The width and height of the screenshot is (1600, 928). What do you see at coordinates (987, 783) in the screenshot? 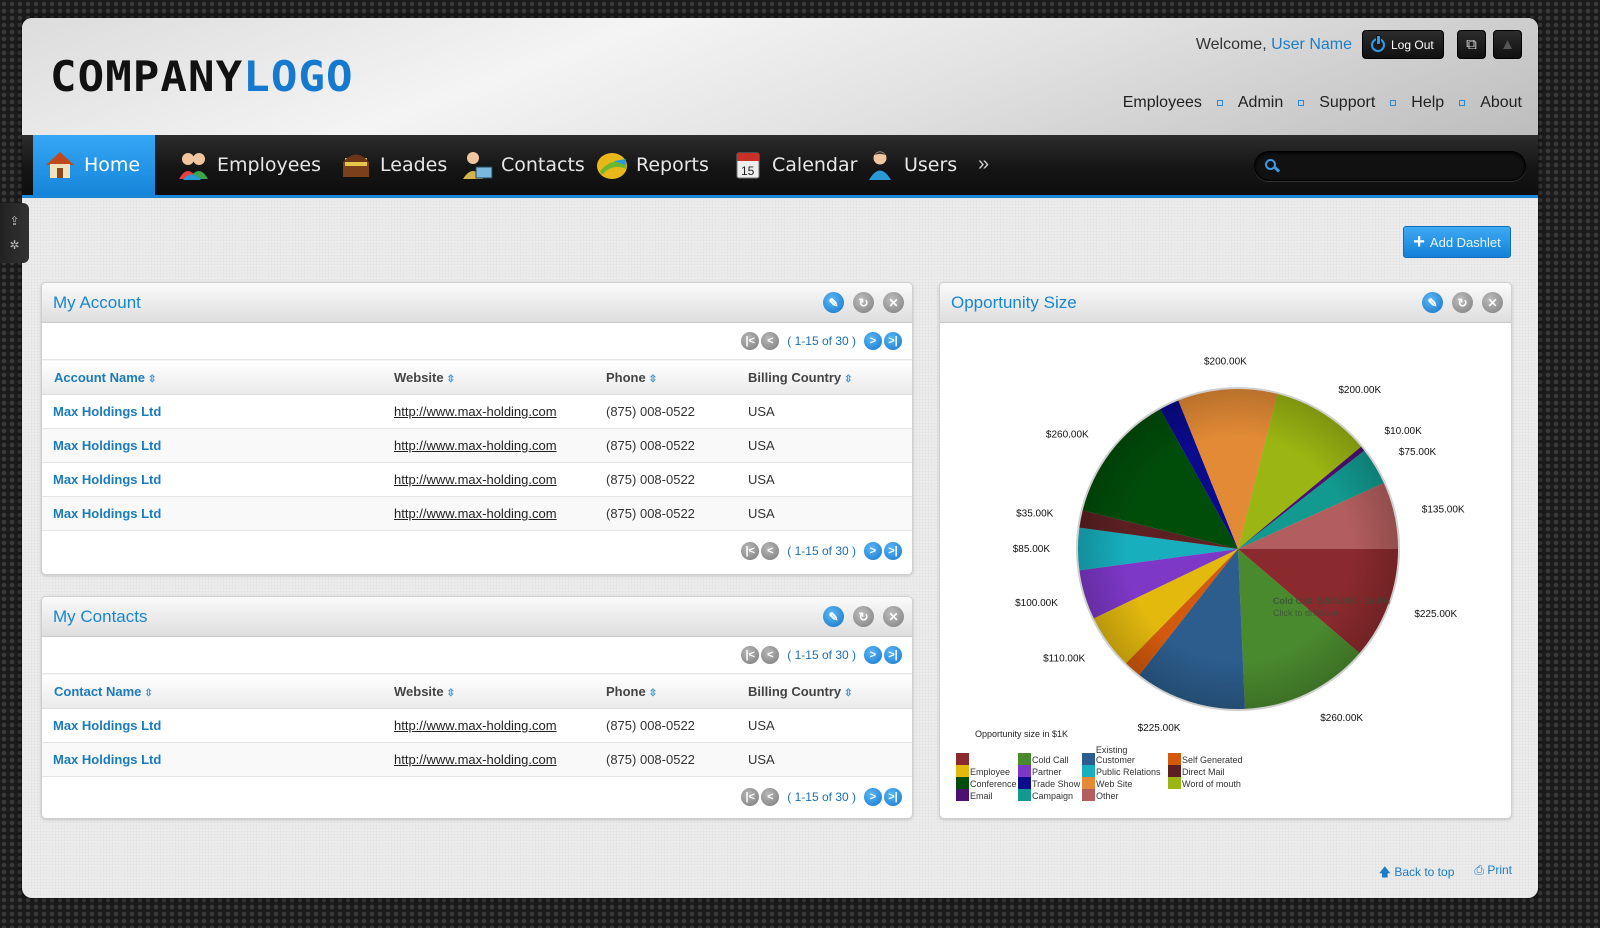
I see `legend-item: Conference` at bounding box center [987, 783].